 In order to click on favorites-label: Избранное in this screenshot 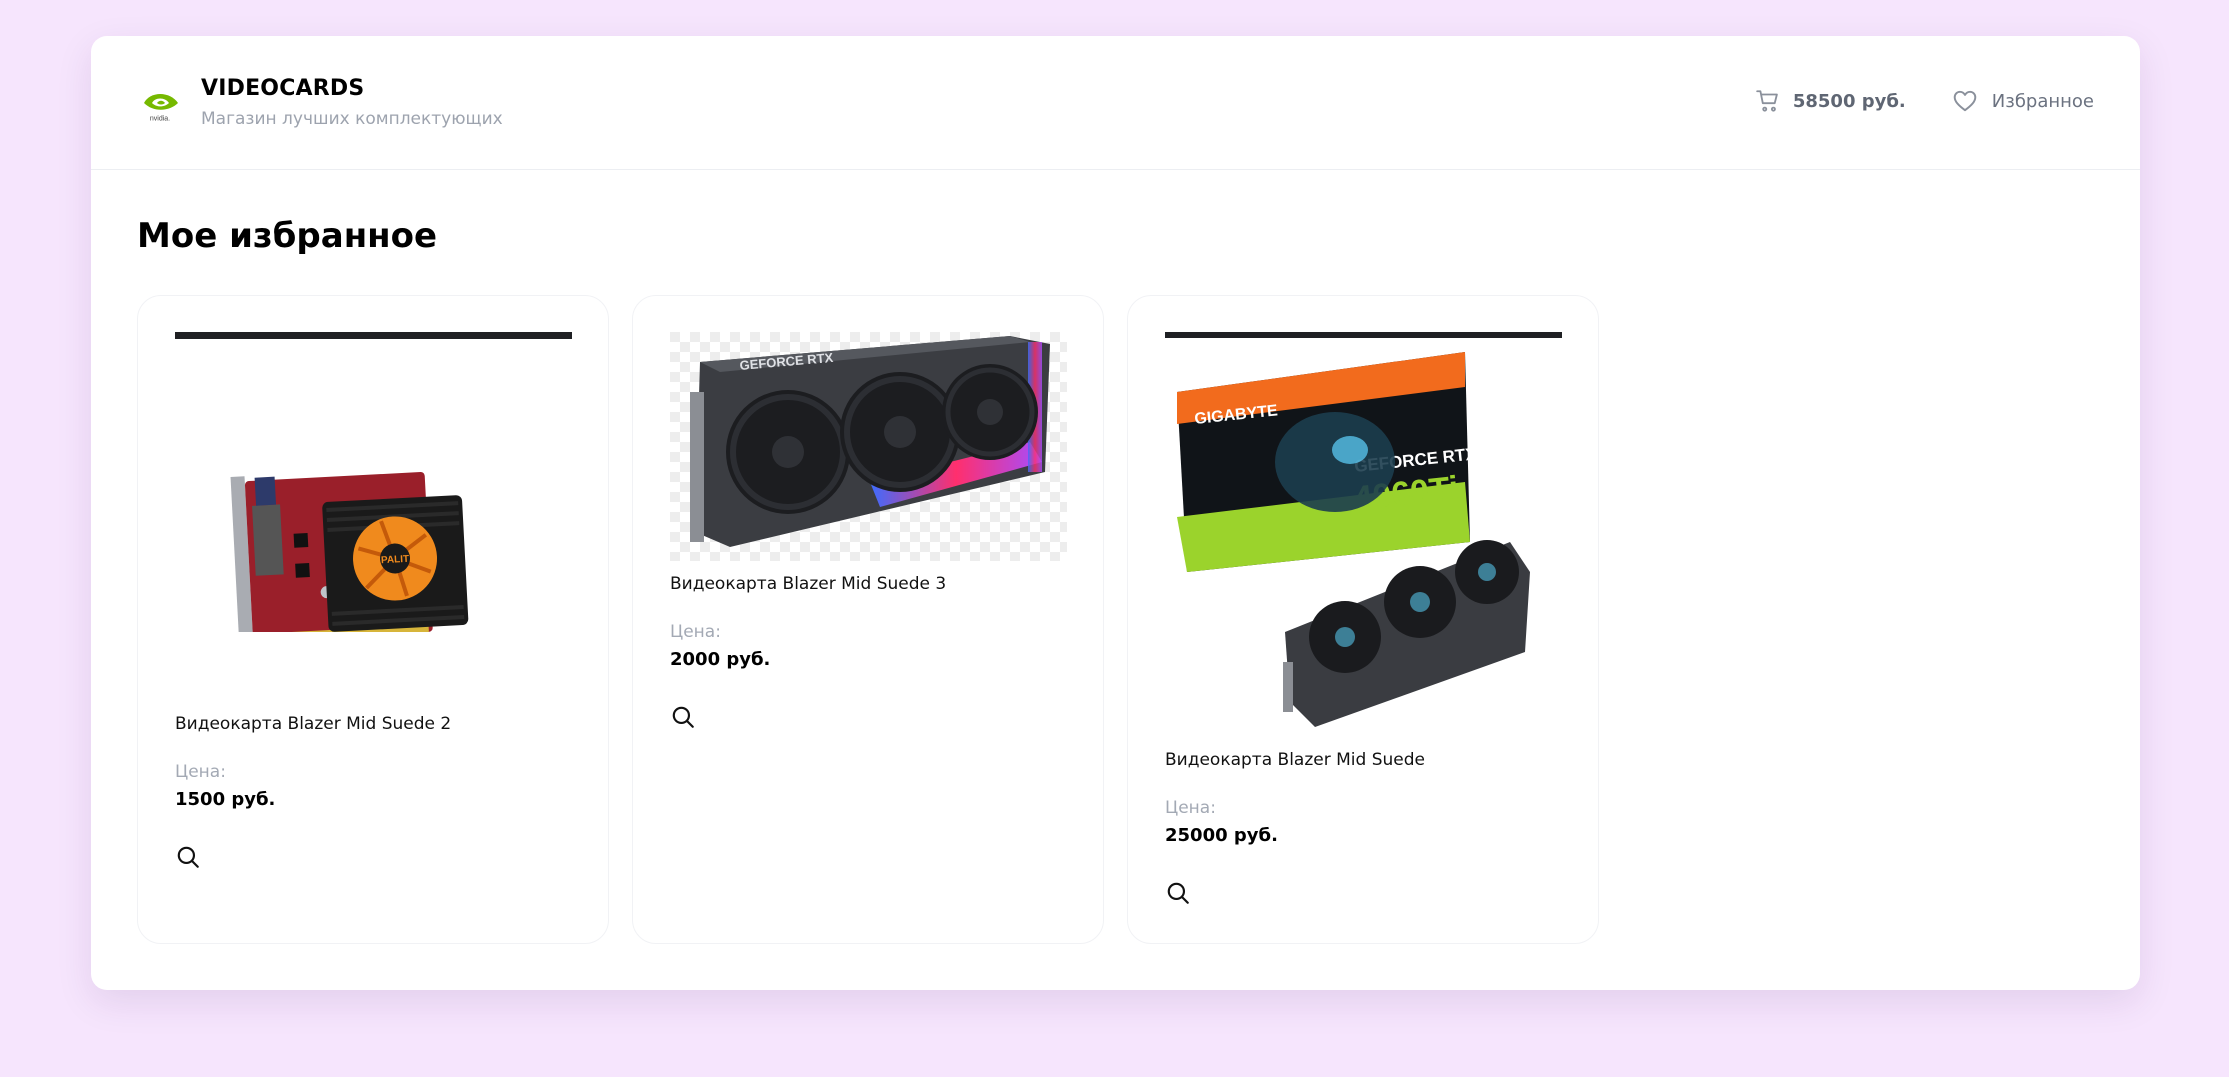, I will do `click(2042, 101)`.